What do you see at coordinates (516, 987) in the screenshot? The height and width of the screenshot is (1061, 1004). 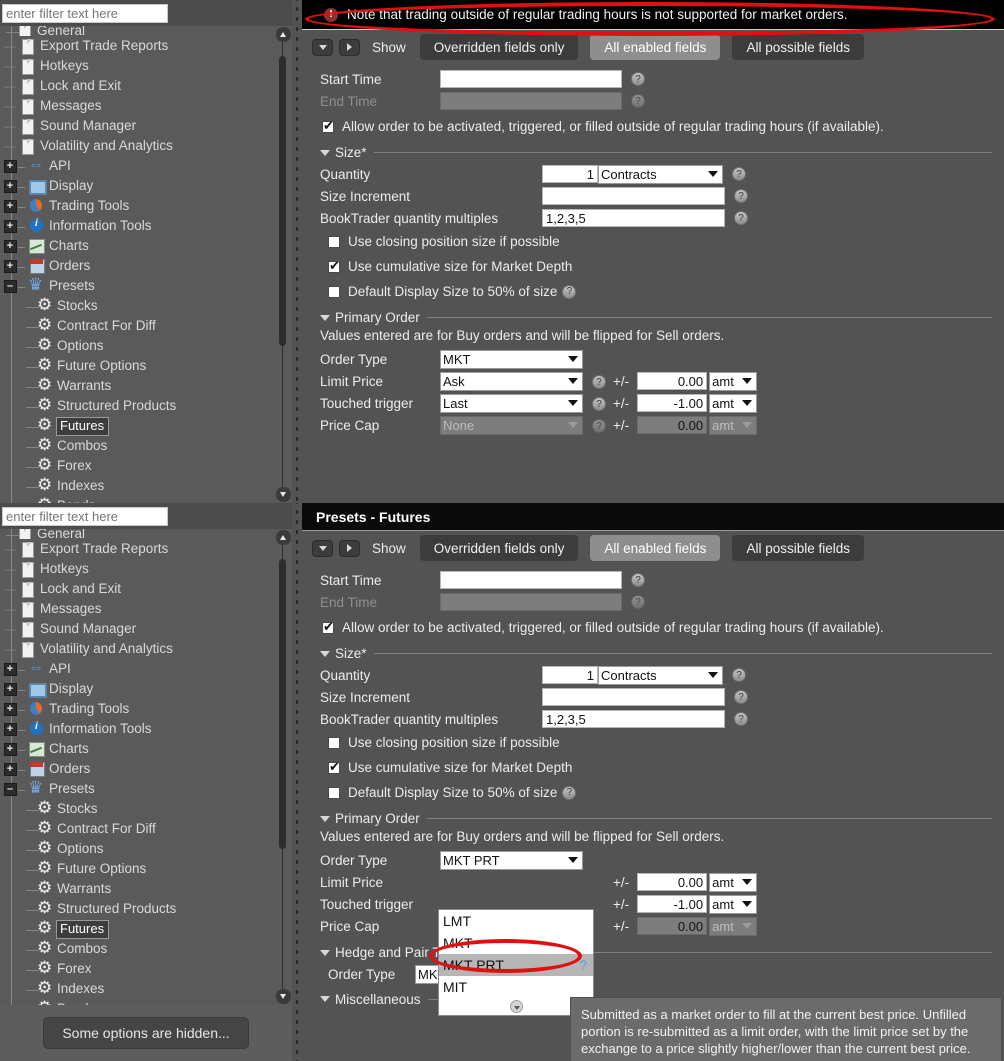 I see `dropdown-option-mit: MIT` at bounding box center [516, 987].